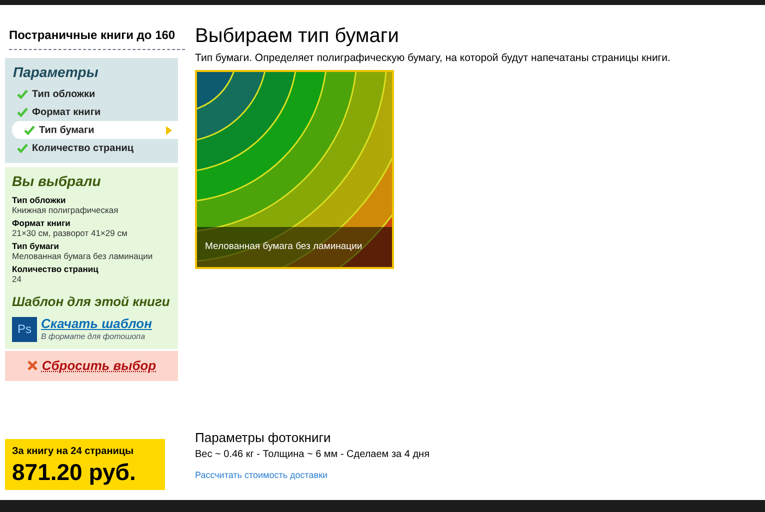  Describe the element at coordinates (73, 452) in the screenshot. I see `price-label: За книгу на 24 страницы` at that location.